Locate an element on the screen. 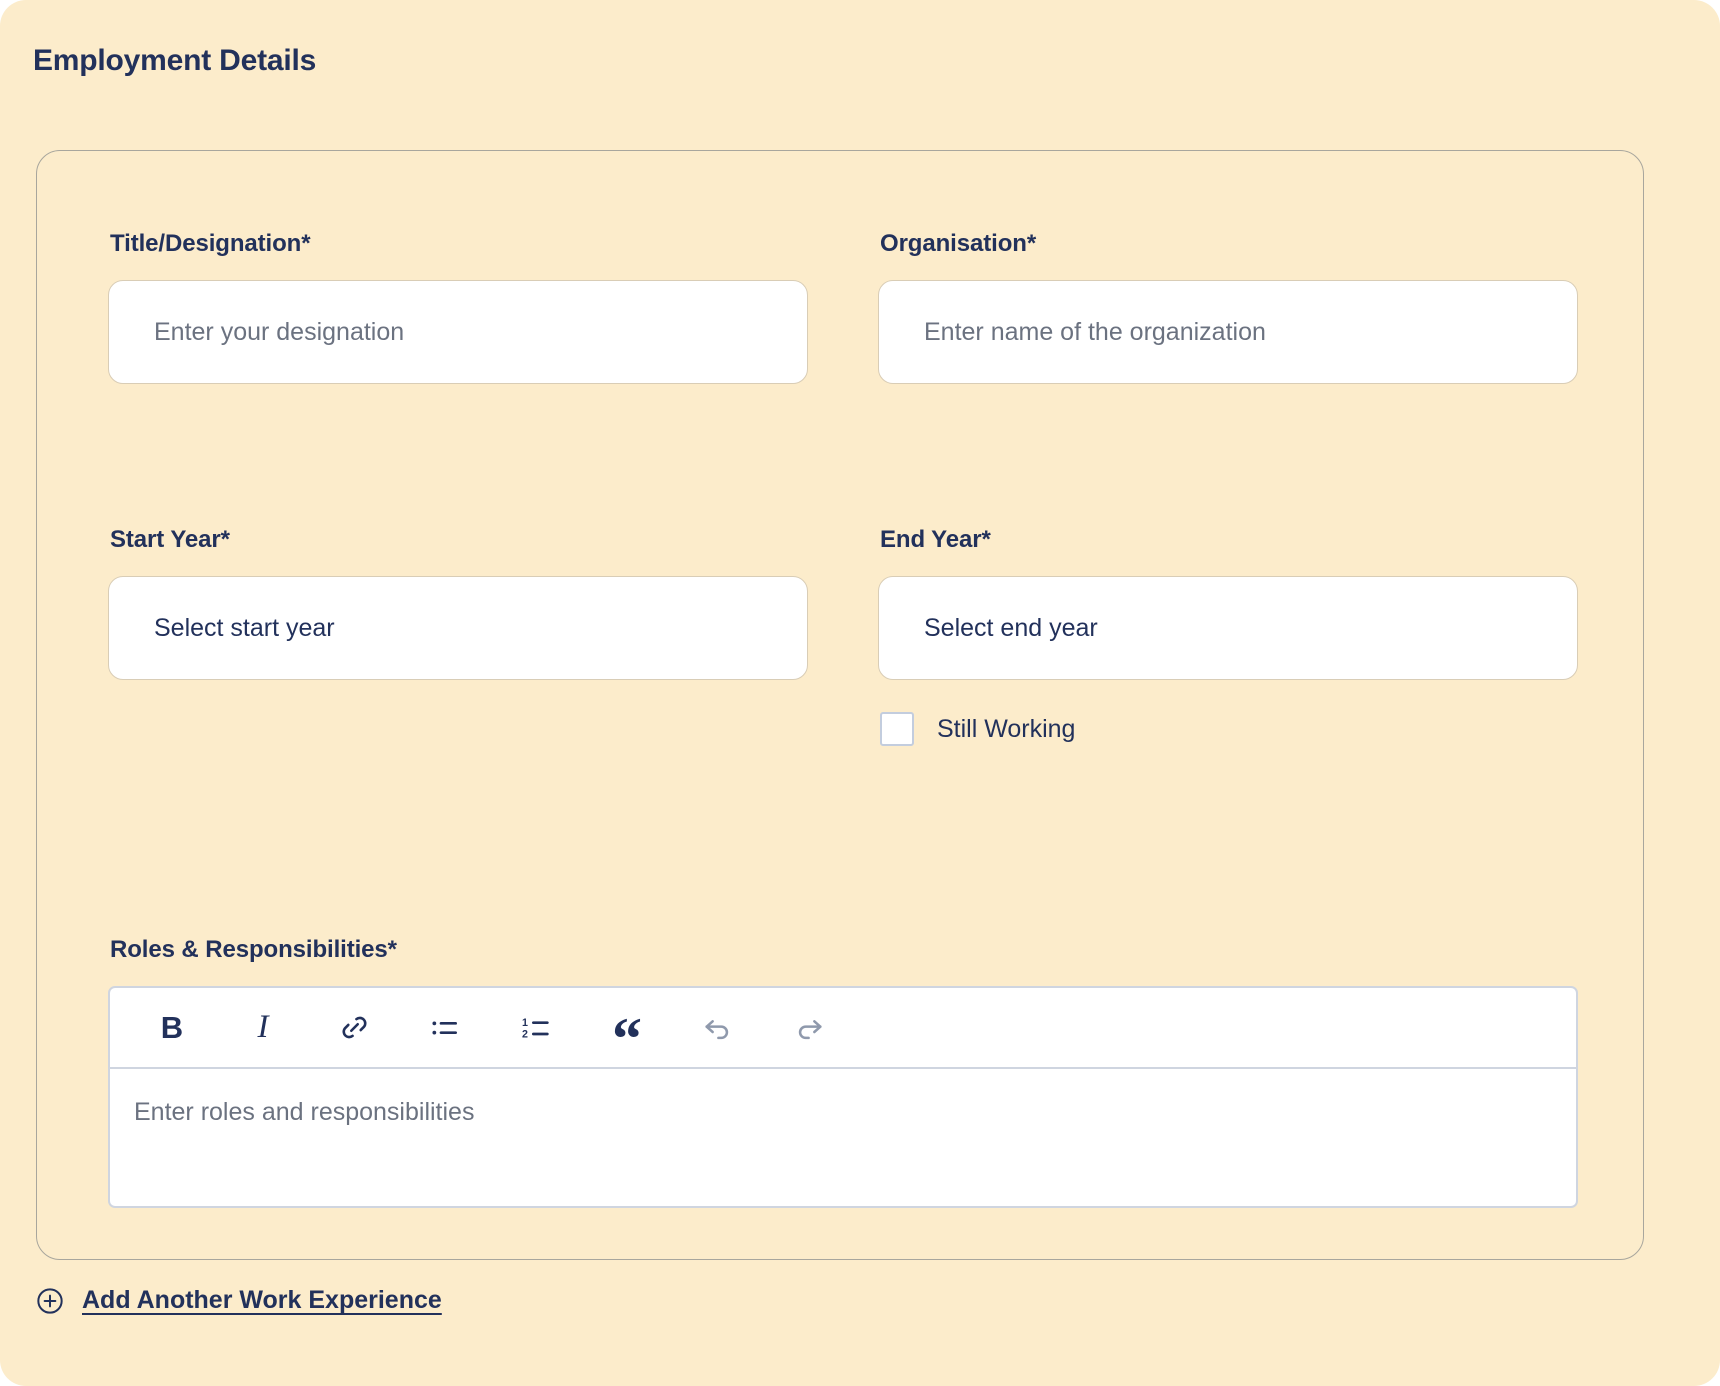  add-another-work-experience-label: Add Another Work Experience is located at coordinates (262, 1300).